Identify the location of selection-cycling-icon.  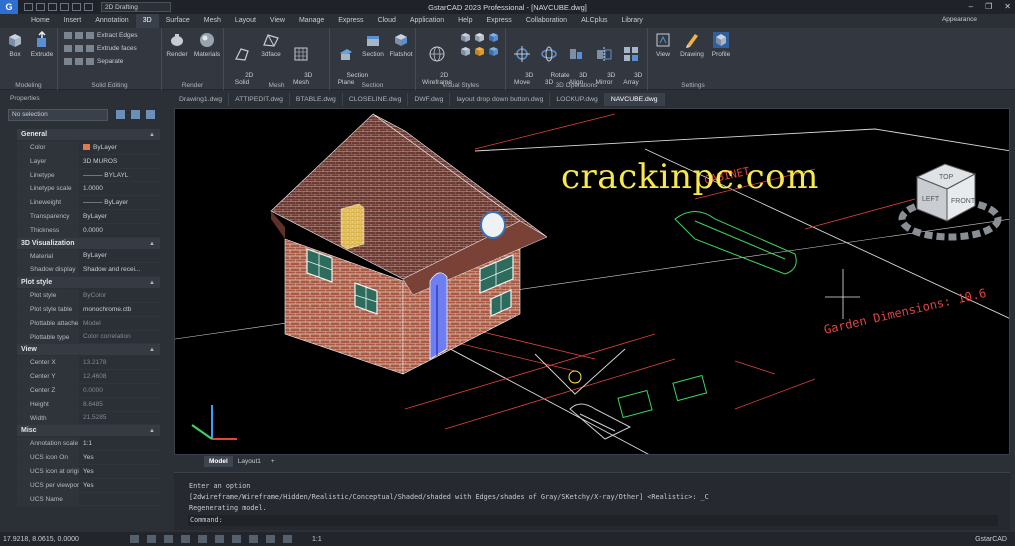
(270, 539).